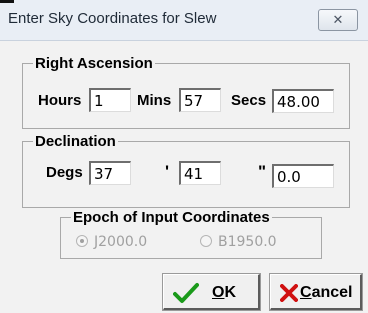  What do you see at coordinates (167, 171) in the screenshot?
I see `arcmin-symbol: '` at bounding box center [167, 171].